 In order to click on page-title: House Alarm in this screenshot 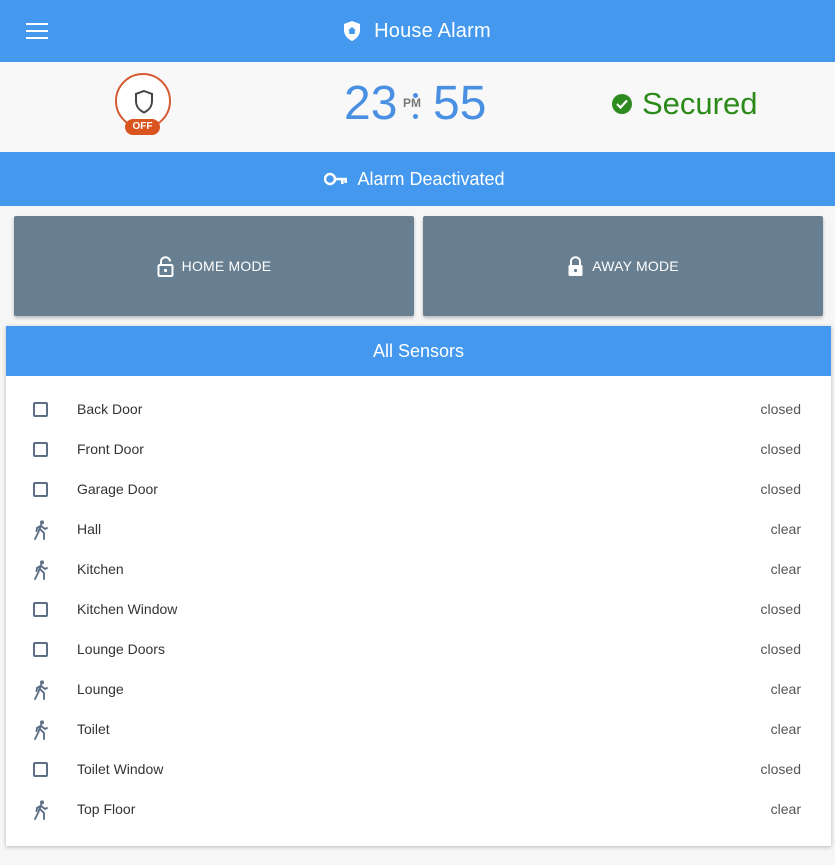, I will do `click(432, 30)`.